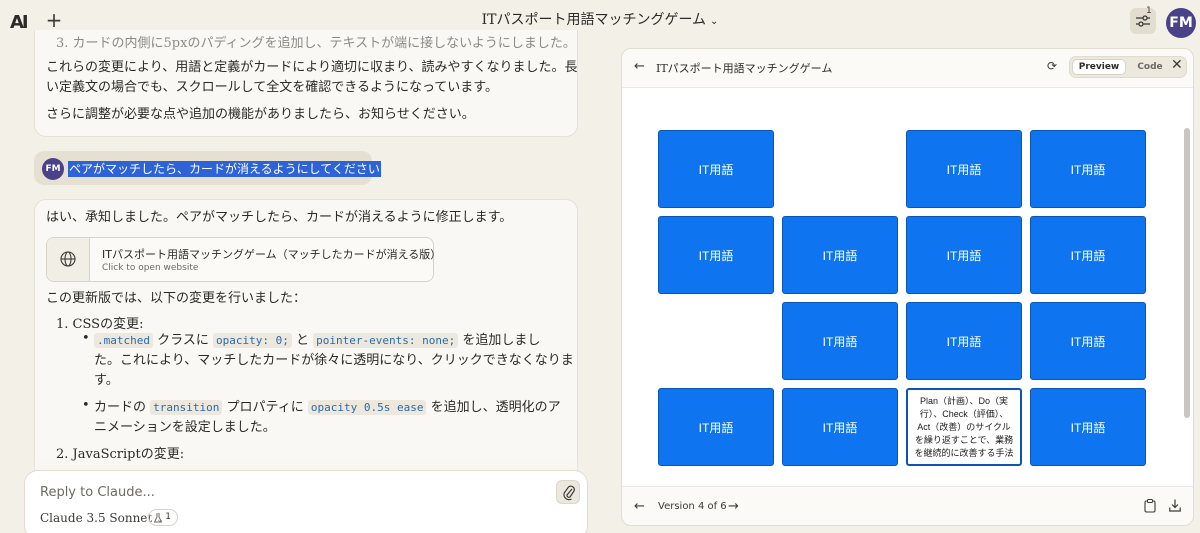 The image size is (1200, 533). What do you see at coordinates (106, 380) in the screenshot?
I see `bullet-text: す。` at bounding box center [106, 380].